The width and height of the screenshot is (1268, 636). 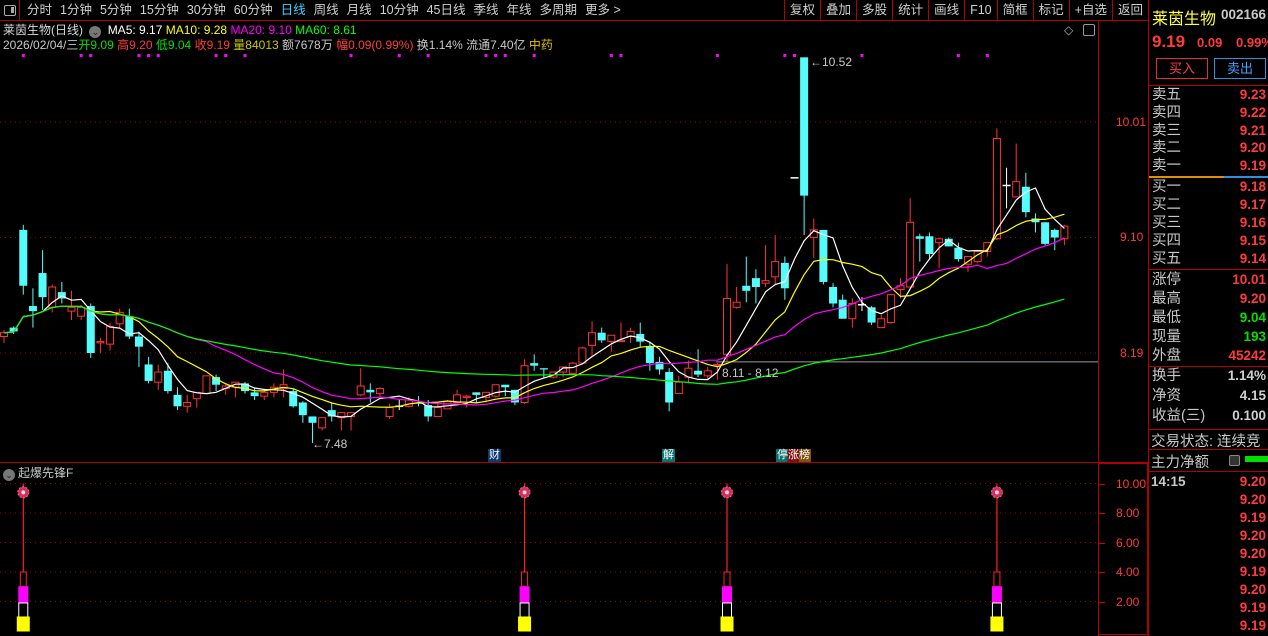 I want to click on axis-tick, so click(x=1102, y=543).